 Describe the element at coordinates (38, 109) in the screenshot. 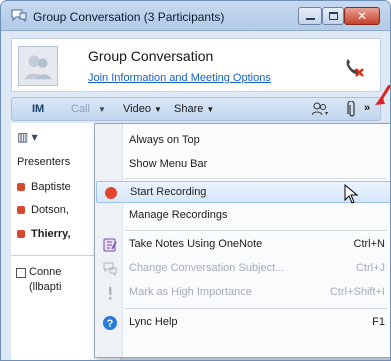

I see `im-button: IM` at that location.